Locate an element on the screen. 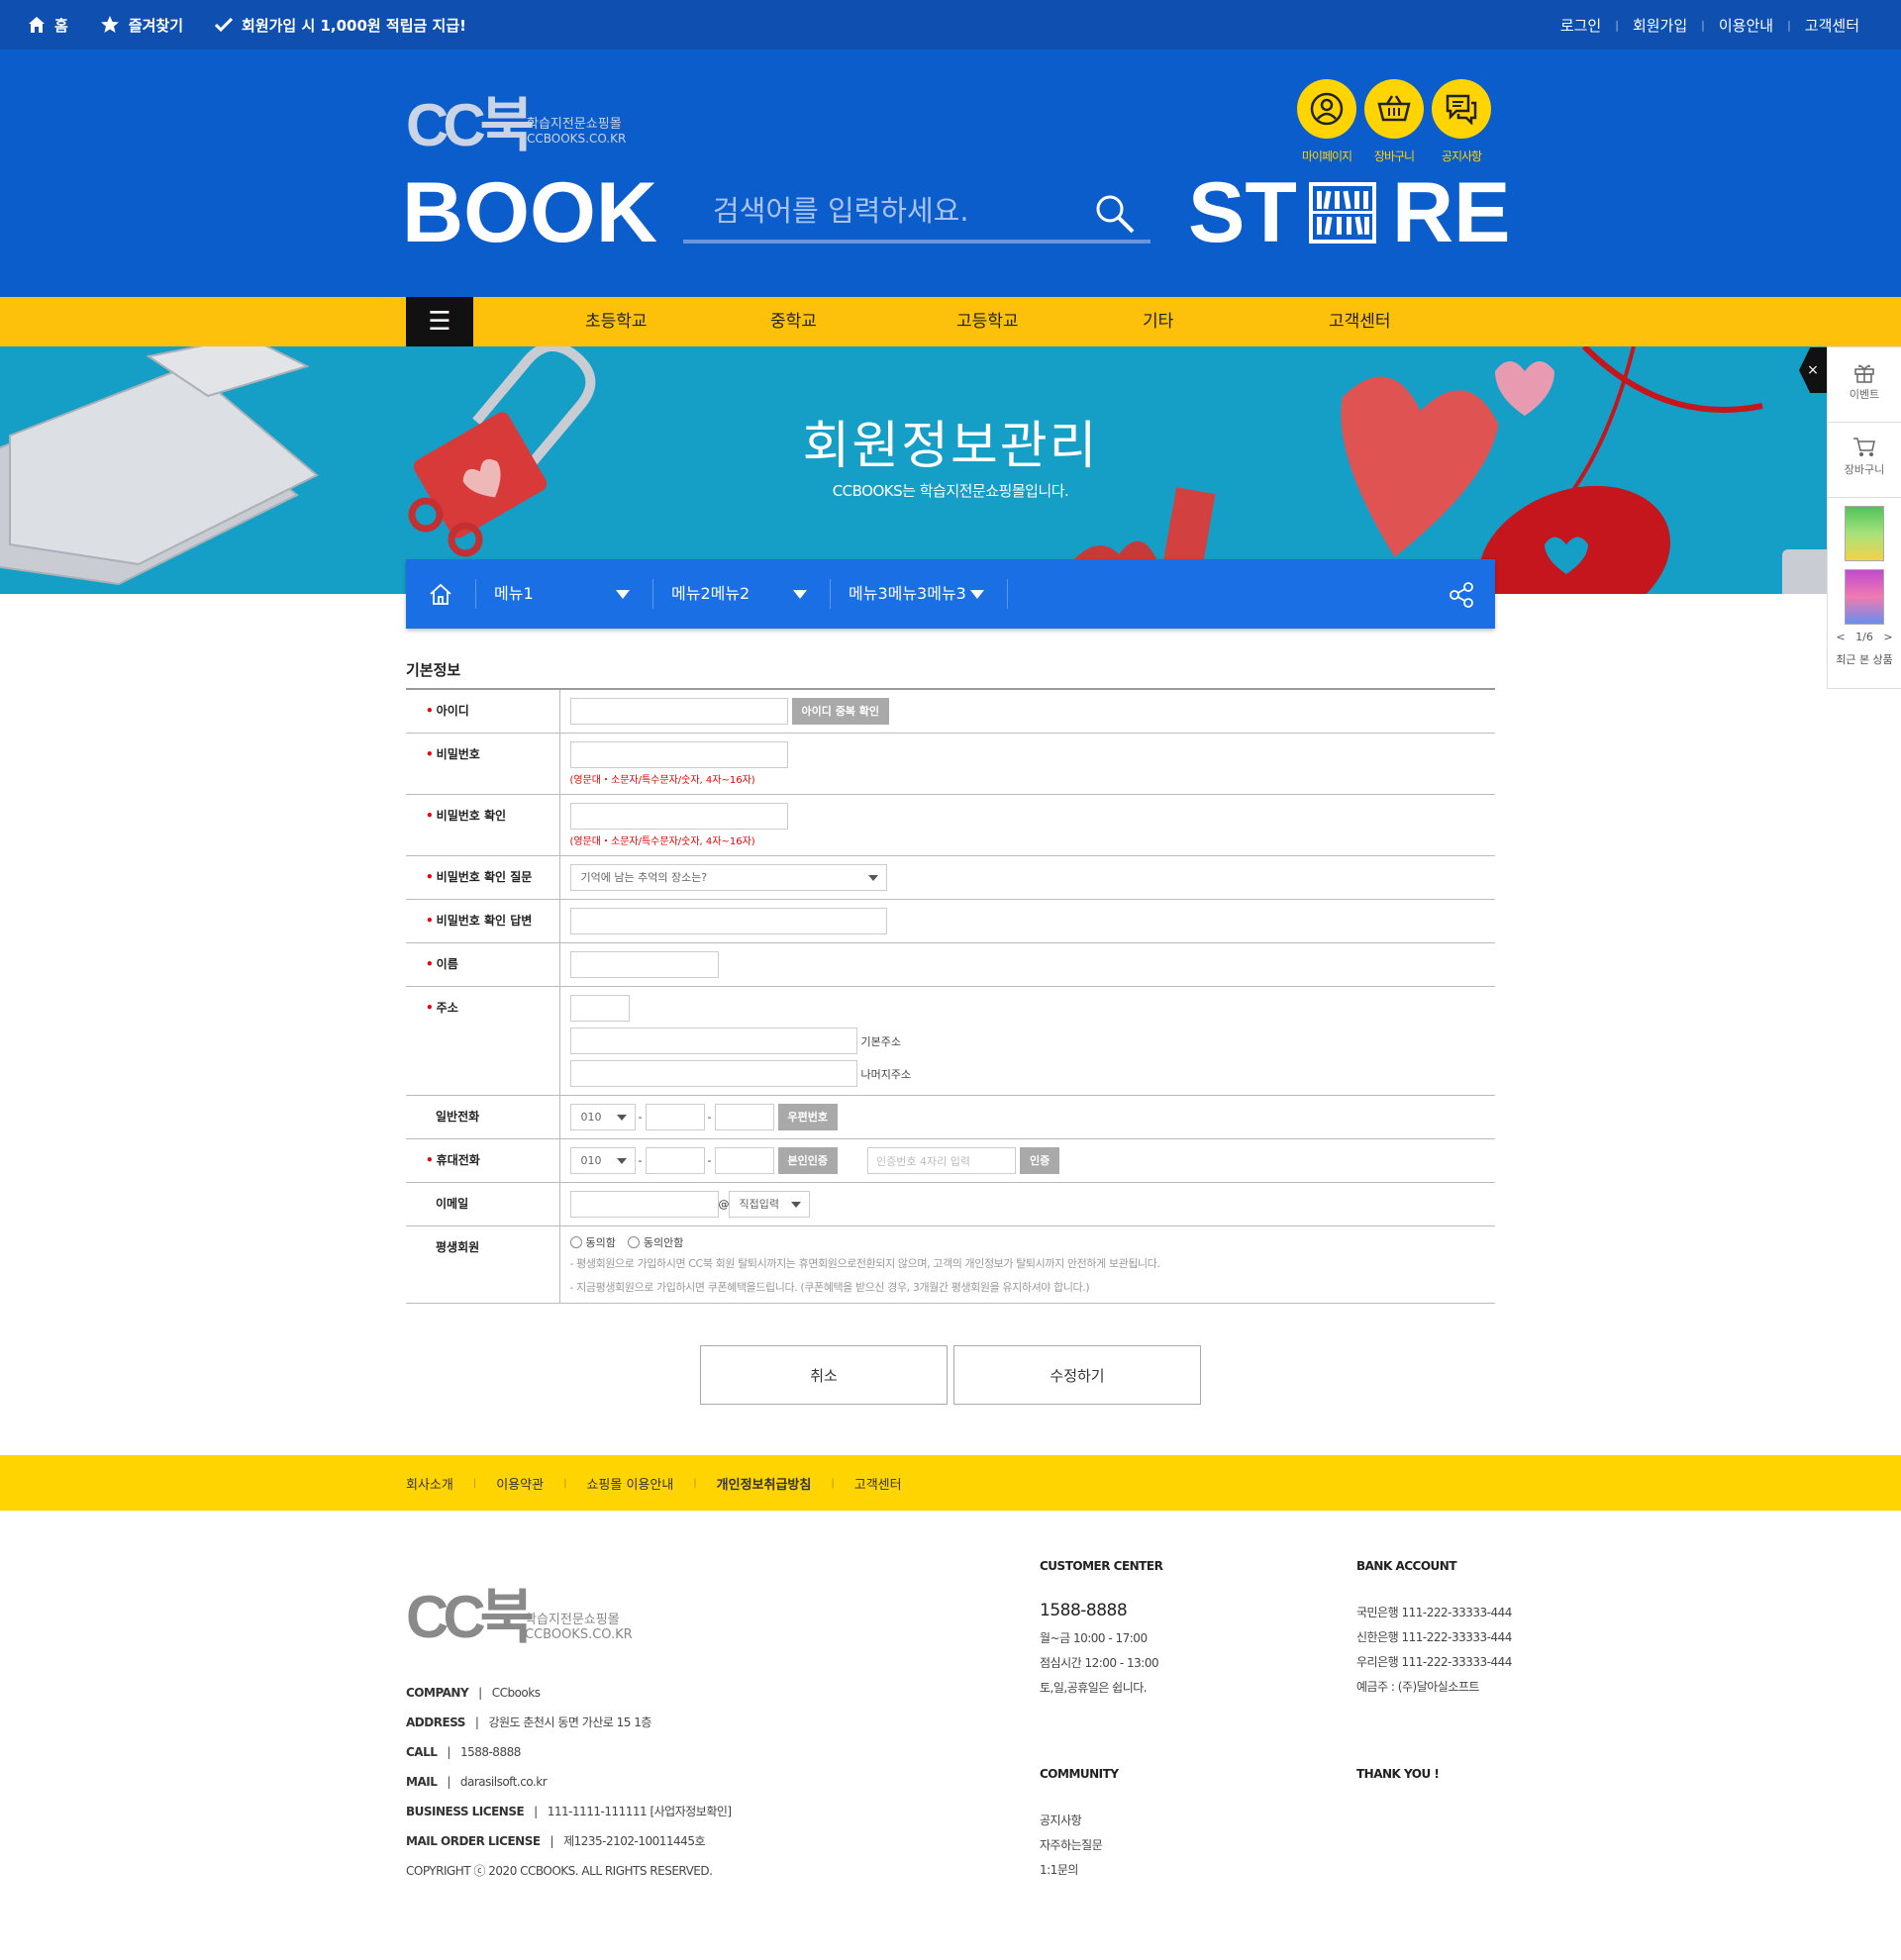 This screenshot has width=1901, height=1960. hours-weekday: 월~금 10:00 - 17:00 is located at coordinates (1094, 1638).